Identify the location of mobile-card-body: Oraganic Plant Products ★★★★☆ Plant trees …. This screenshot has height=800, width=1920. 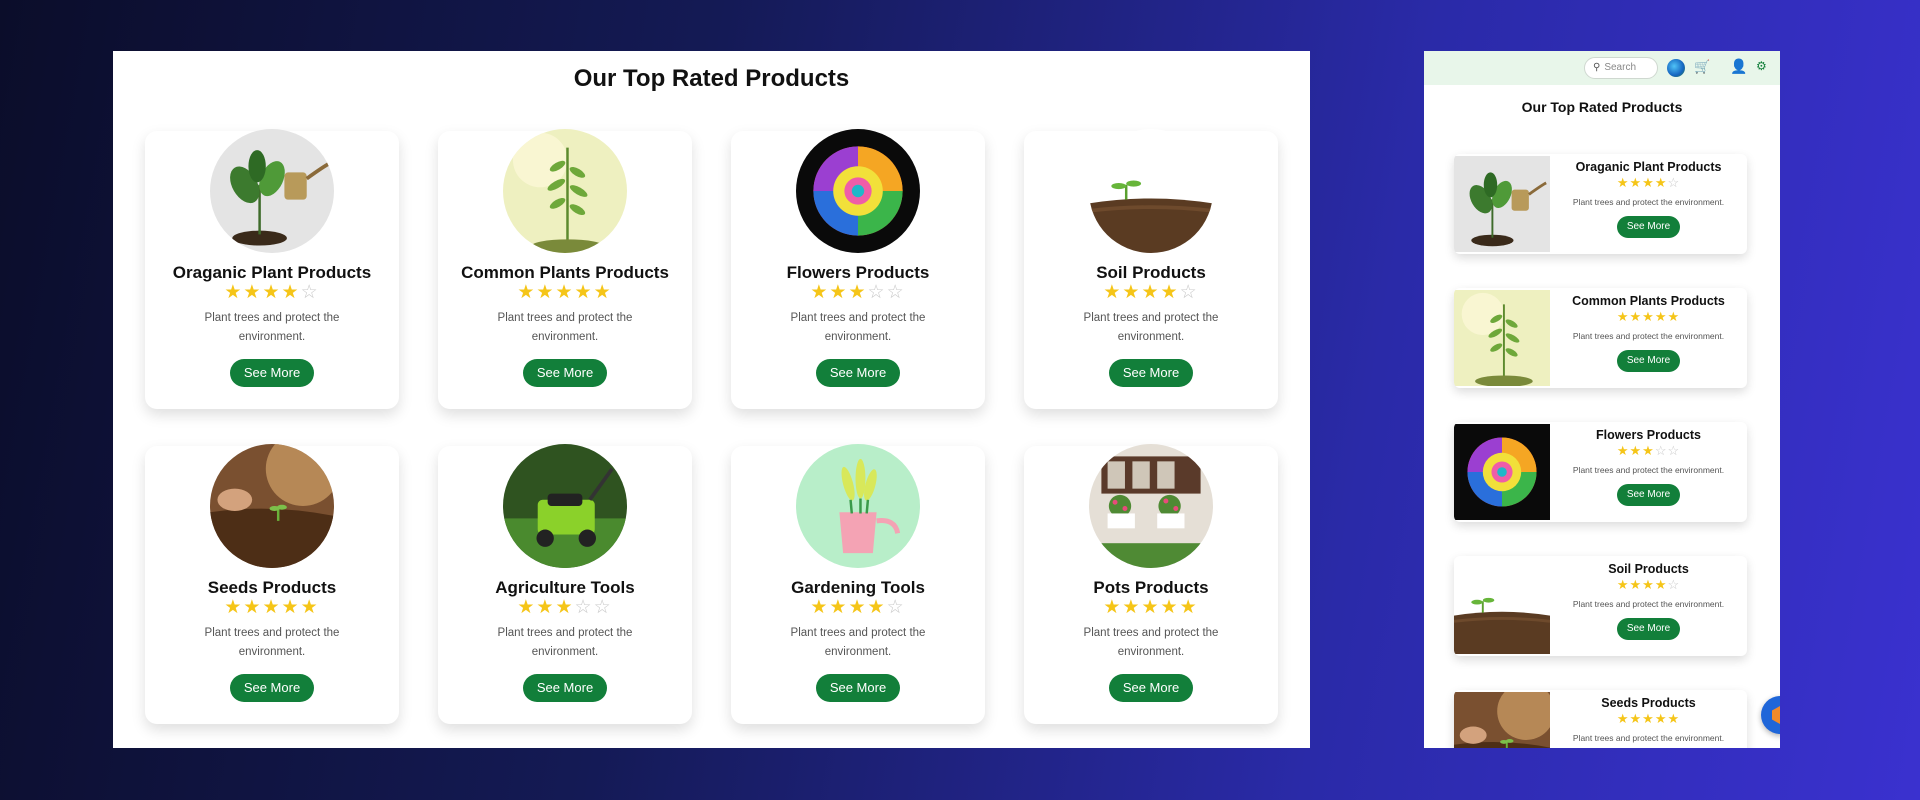
(1648, 204).